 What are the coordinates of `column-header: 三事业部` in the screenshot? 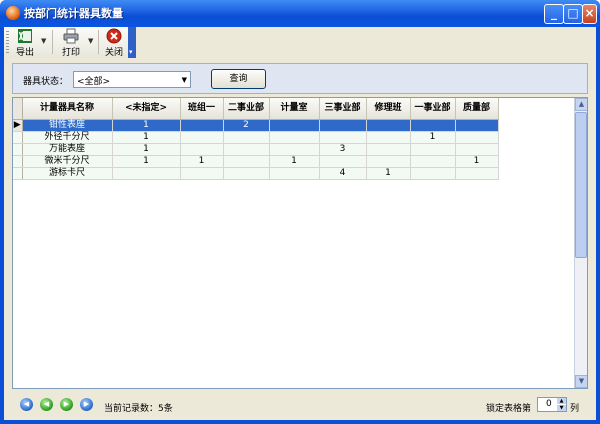 It's located at (343, 109).